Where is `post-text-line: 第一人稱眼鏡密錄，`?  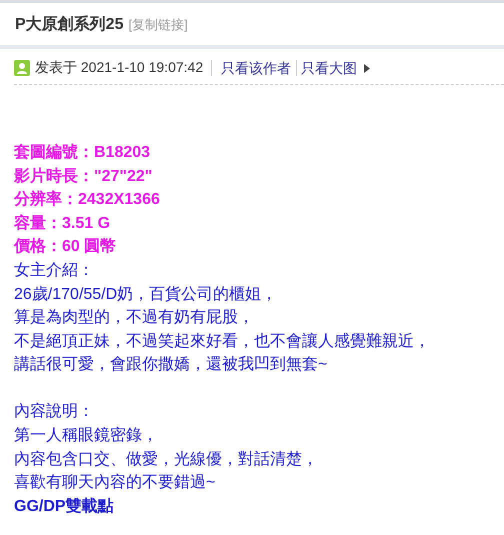
post-text-line: 第一人稱眼鏡密錄， is located at coordinates (86, 436).